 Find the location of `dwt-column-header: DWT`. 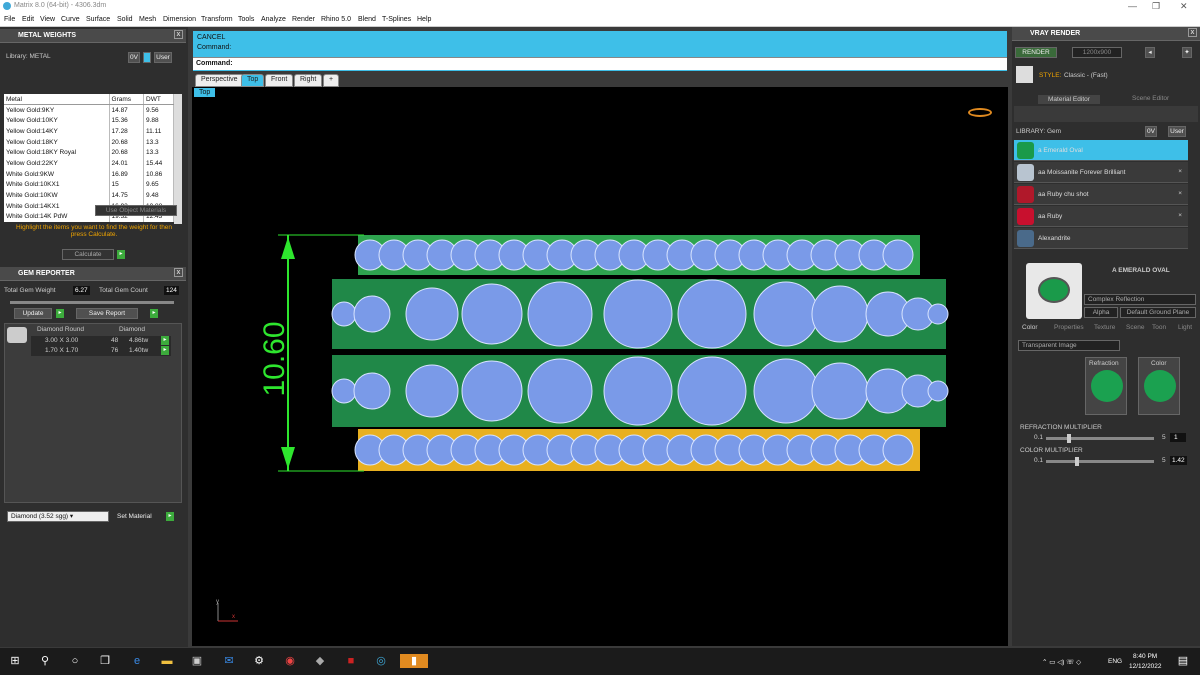

dwt-column-header: DWT is located at coordinates (158, 100).